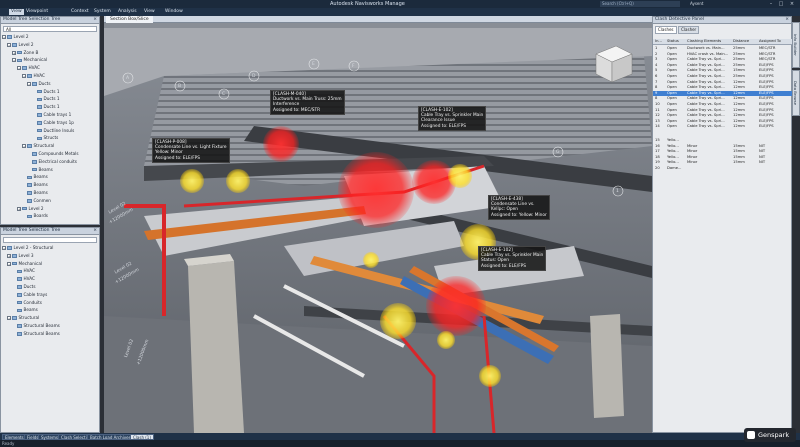 This screenshot has width=800, height=447. I want to click on tree-item: + Level 2, so click(30, 209).